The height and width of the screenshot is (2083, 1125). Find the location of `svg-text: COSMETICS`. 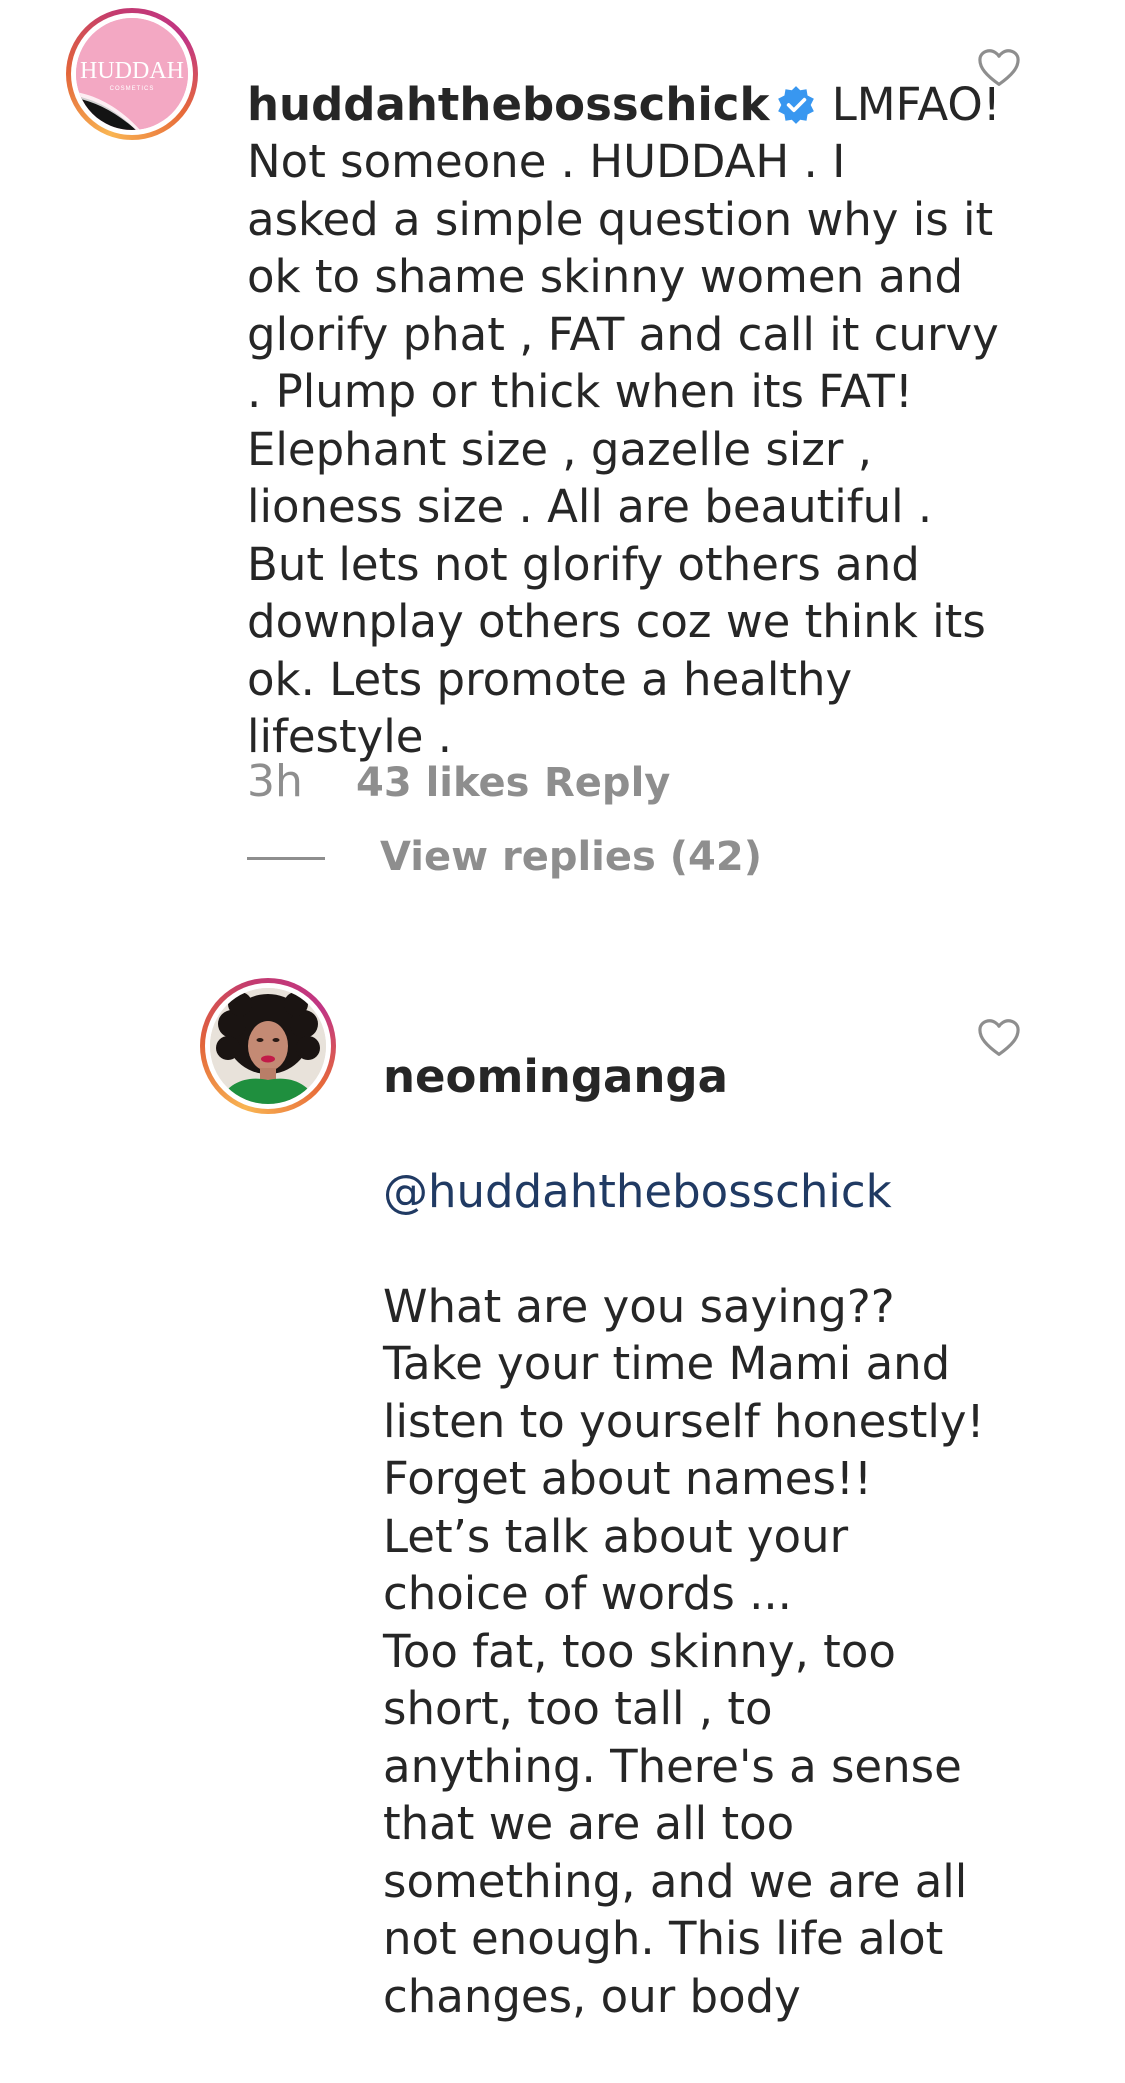

svg-text: COSMETICS is located at coordinates (132, 89).